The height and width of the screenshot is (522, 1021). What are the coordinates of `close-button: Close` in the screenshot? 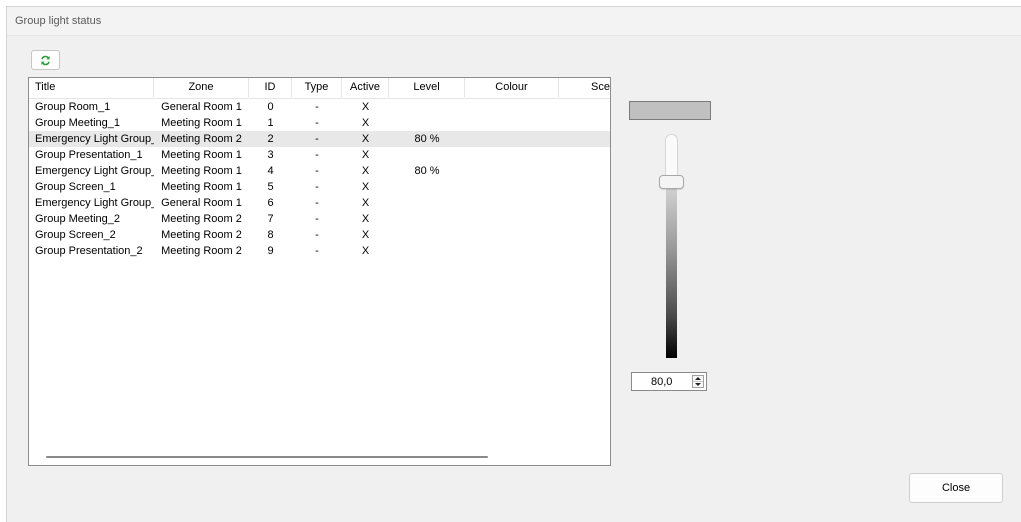 It's located at (956, 488).